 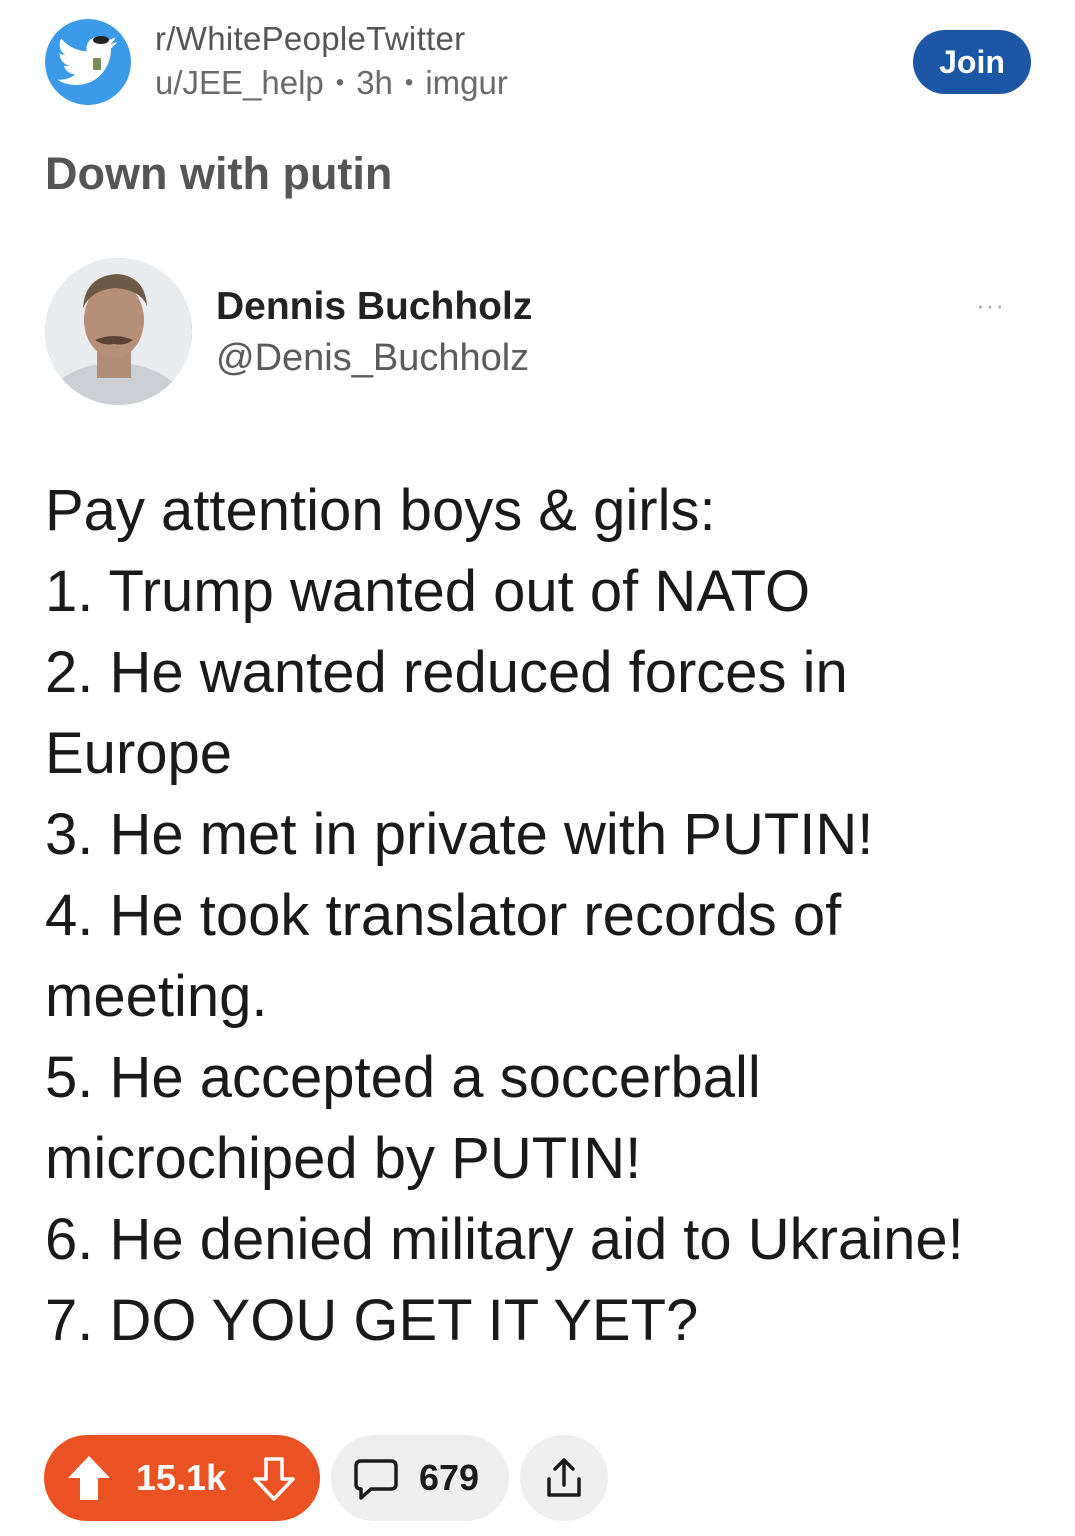 I want to click on join-button: Join, so click(x=972, y=62).